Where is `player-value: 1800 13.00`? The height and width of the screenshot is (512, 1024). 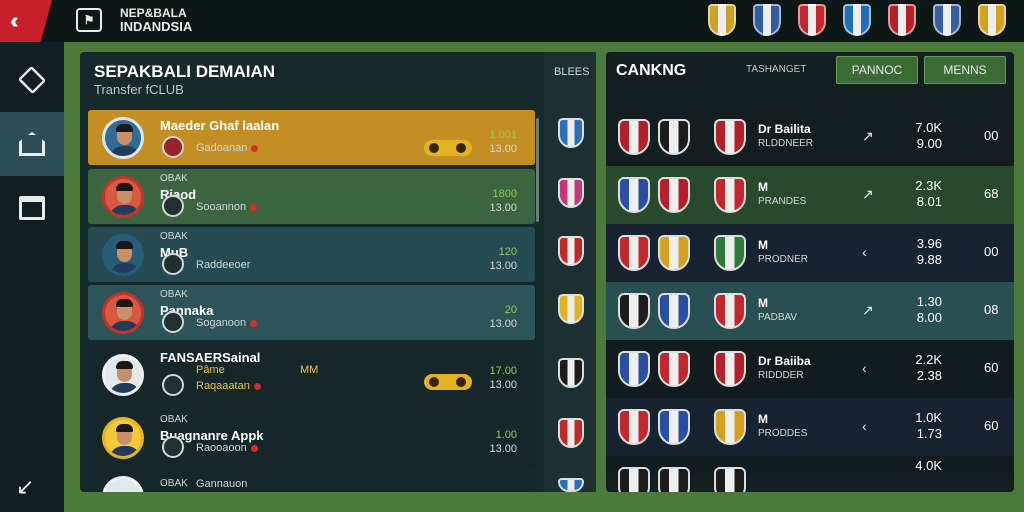
player-value: 1800 13.00 is located at coordinates (503, 201).